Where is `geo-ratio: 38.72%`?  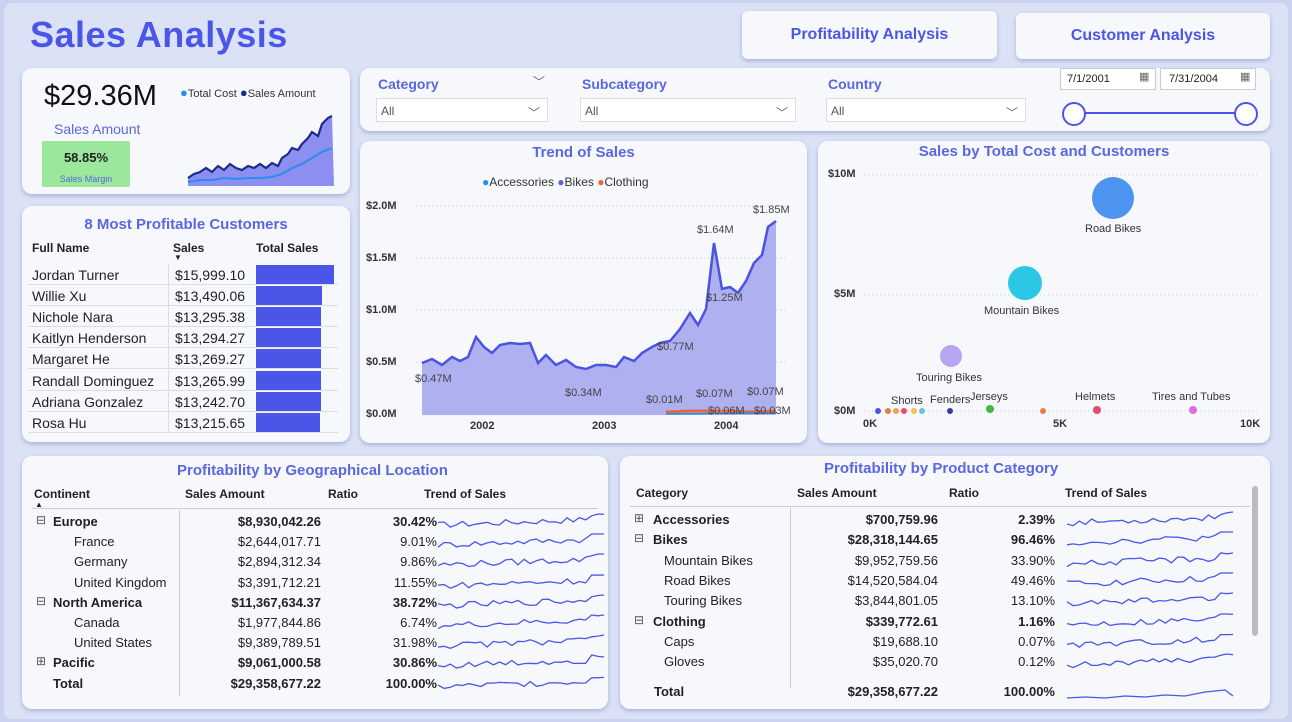
geo-ratio: 38.72% is located at coordinates (414, 602).